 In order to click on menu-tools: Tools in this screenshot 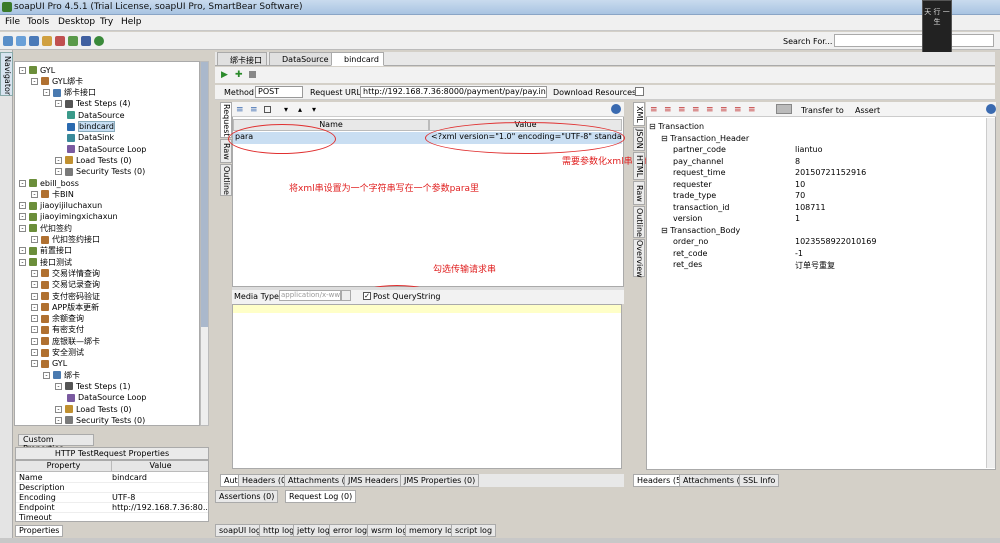, I will do `click(38, 22)`.